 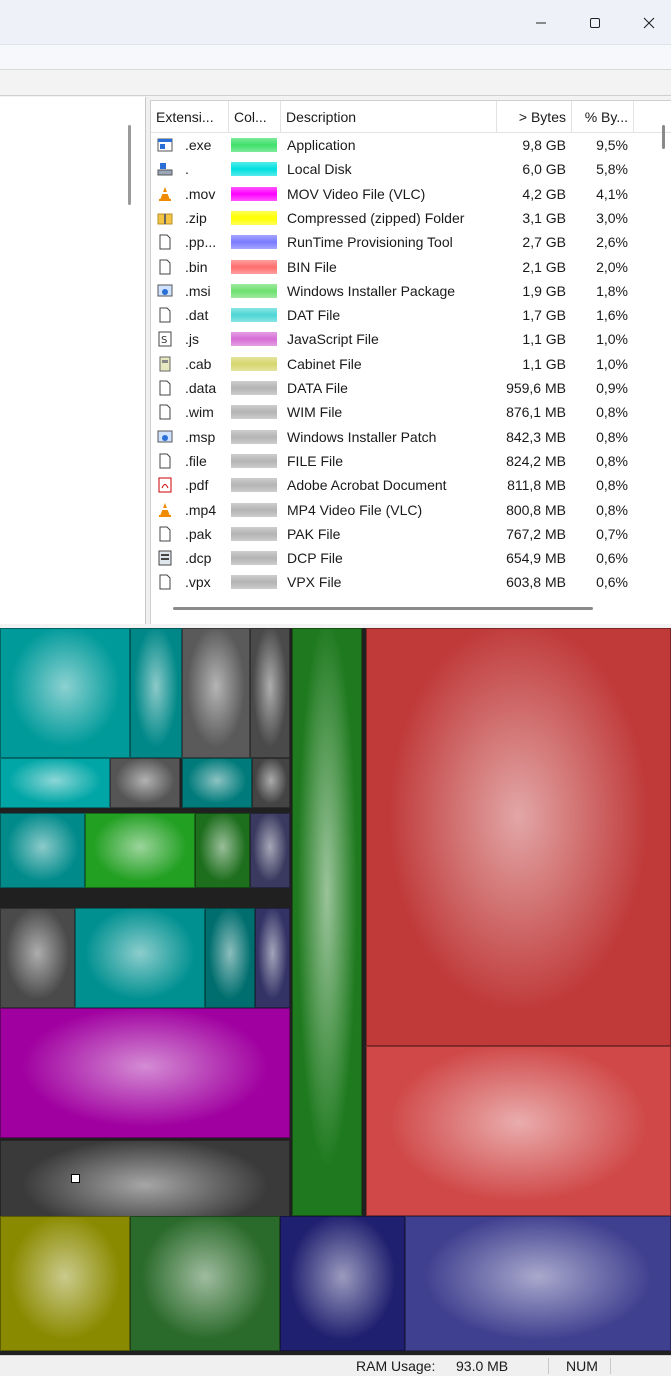 What do you see at coordinates (396, 461) in the screenshot?
I see `list-row: .file FILE File 824,2 MB 0,8%` at bounding box center [396, 461].